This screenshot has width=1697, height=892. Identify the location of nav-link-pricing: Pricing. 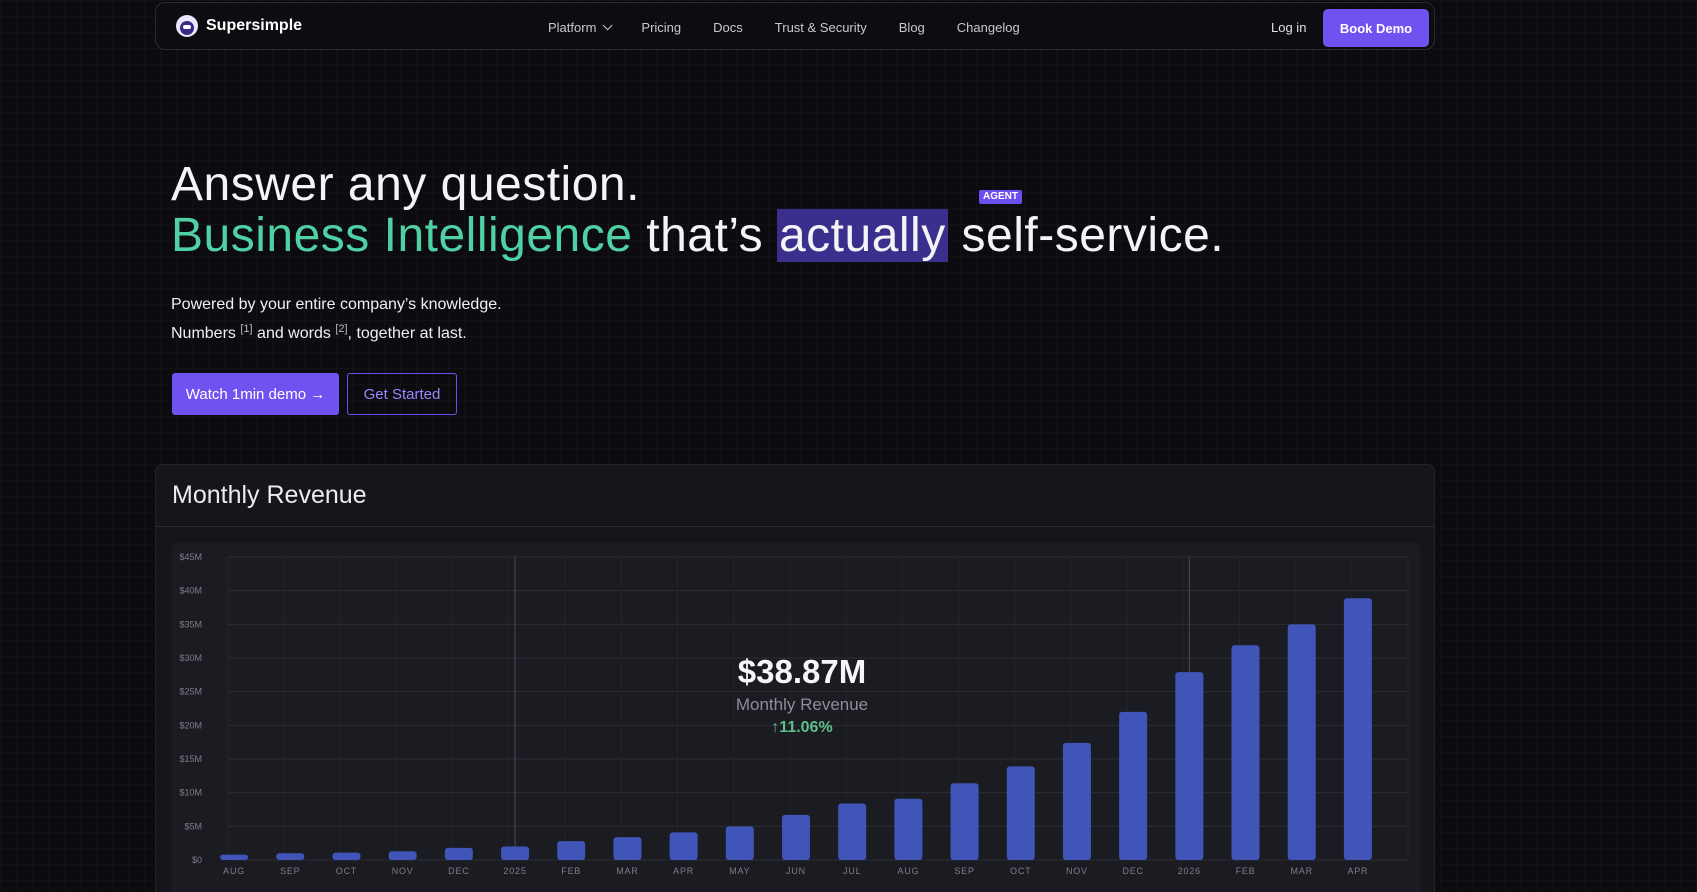
(661, 27).